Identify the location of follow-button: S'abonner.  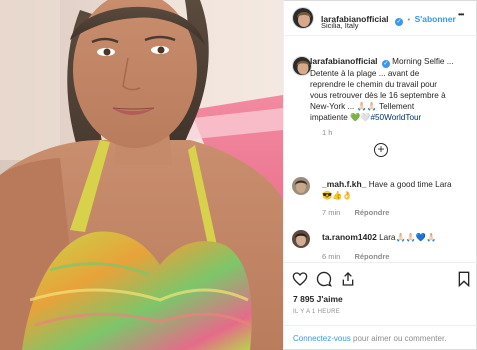
(435, 19).